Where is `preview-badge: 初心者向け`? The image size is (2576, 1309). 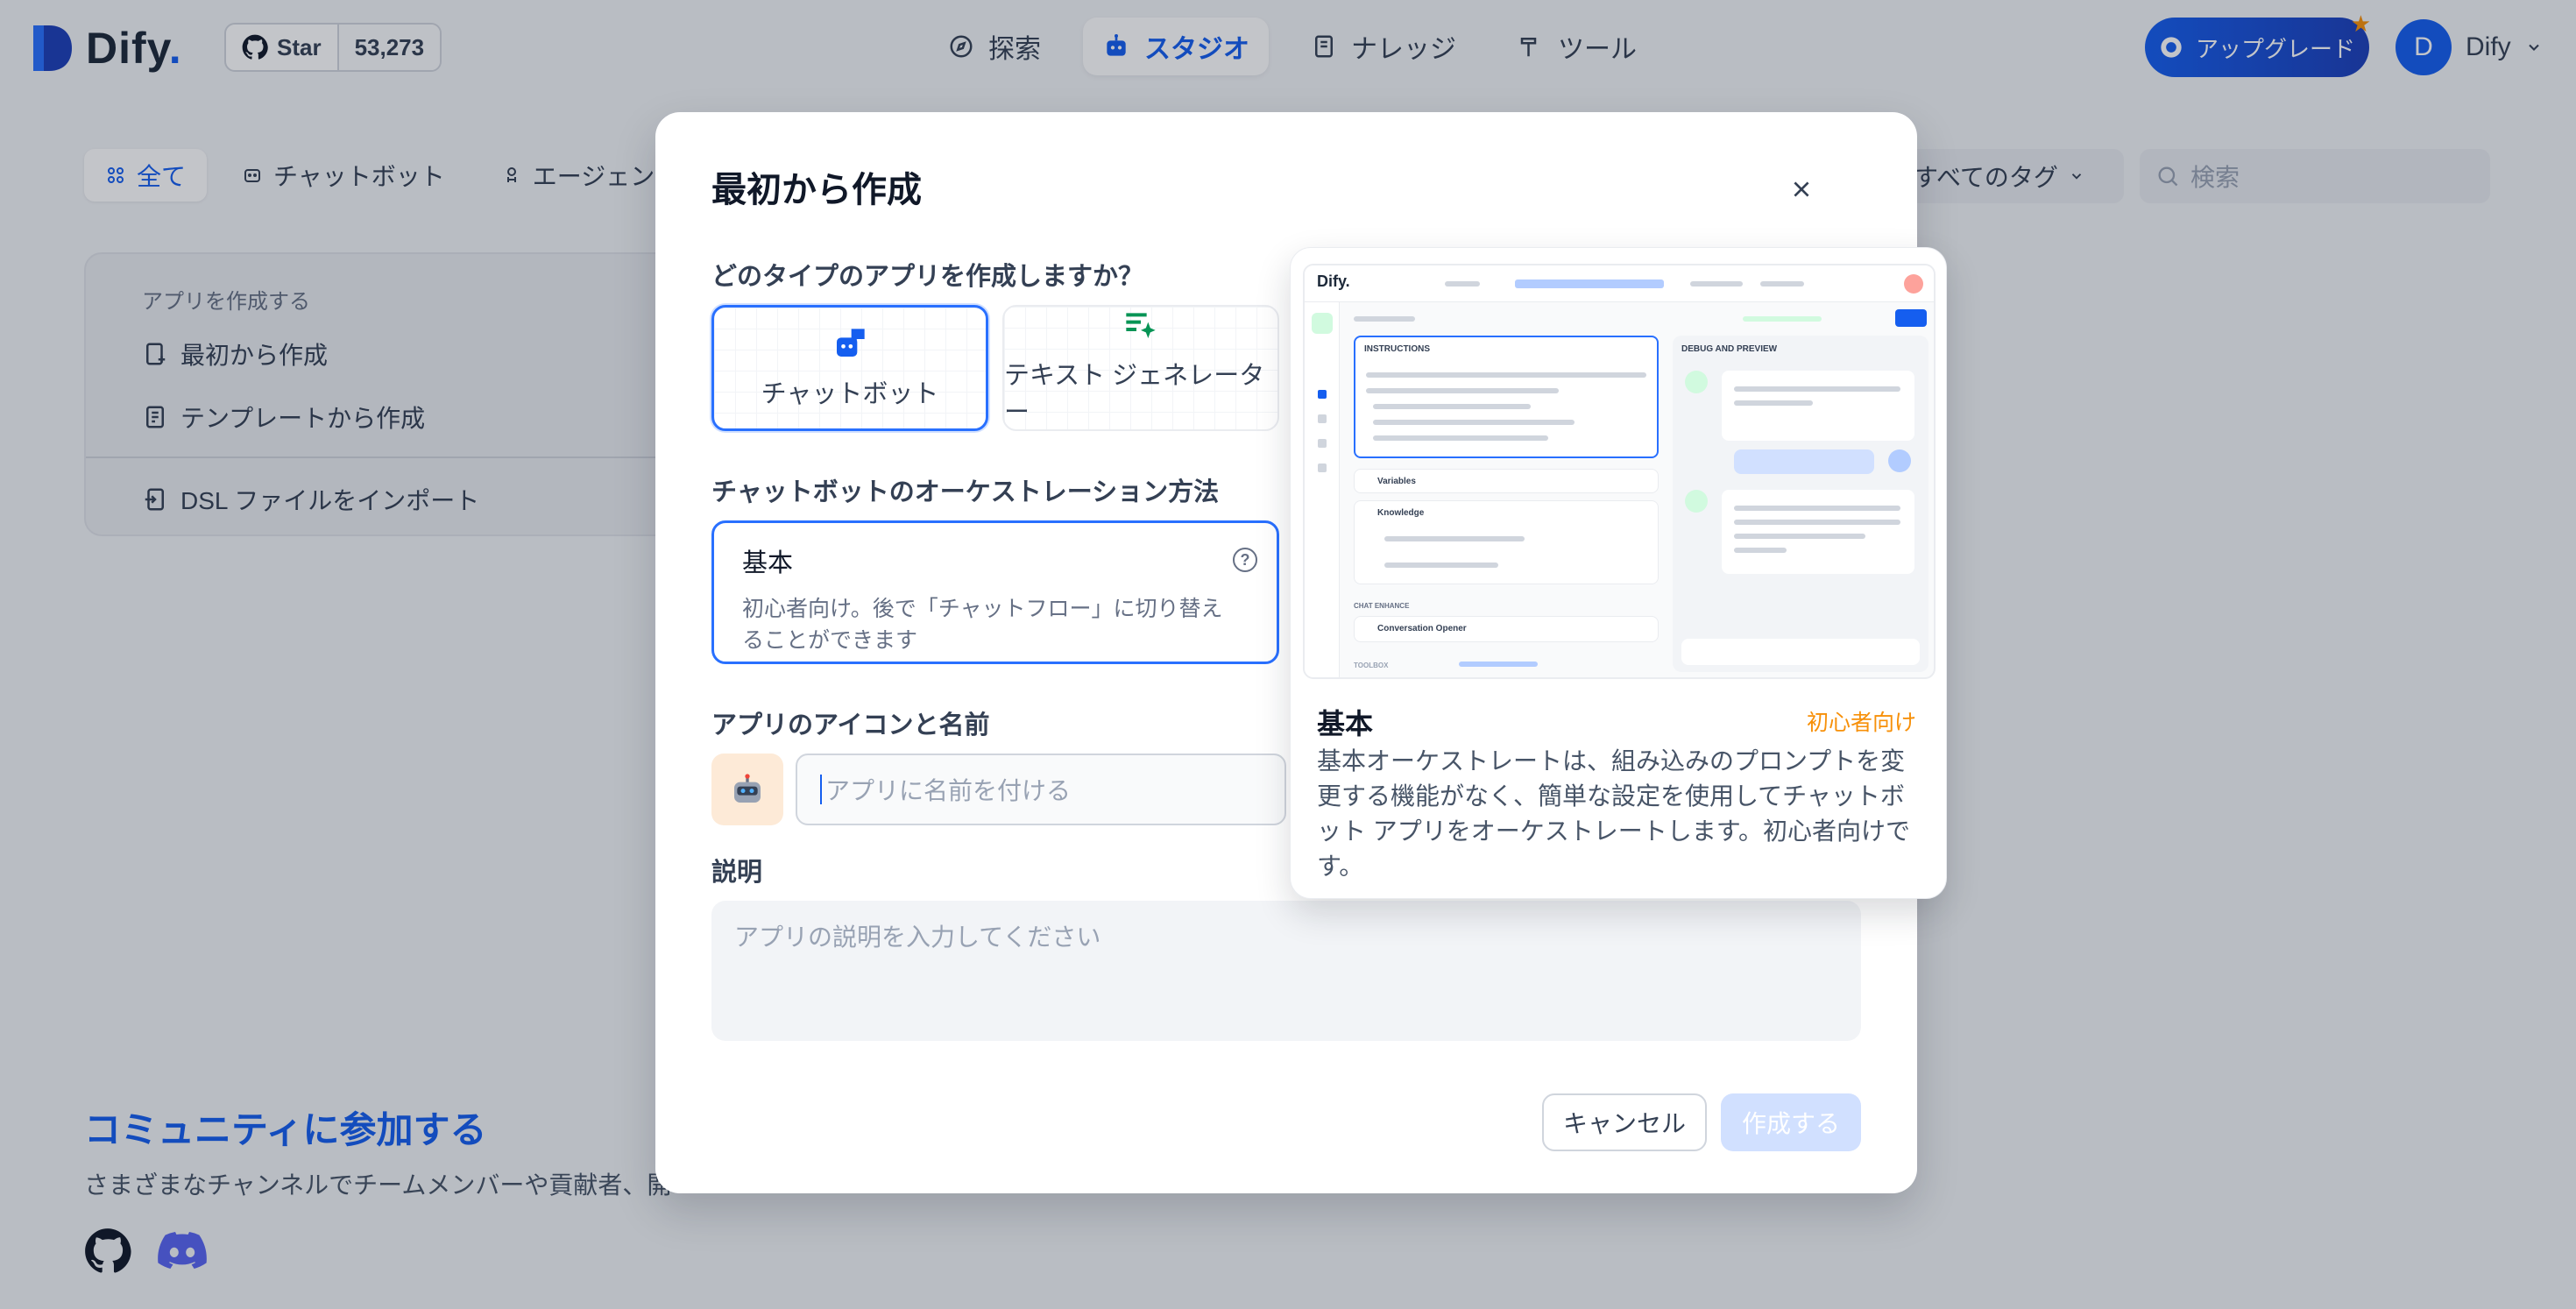
preview-badge: 初心者向け is located at coordinates (1861, 723).